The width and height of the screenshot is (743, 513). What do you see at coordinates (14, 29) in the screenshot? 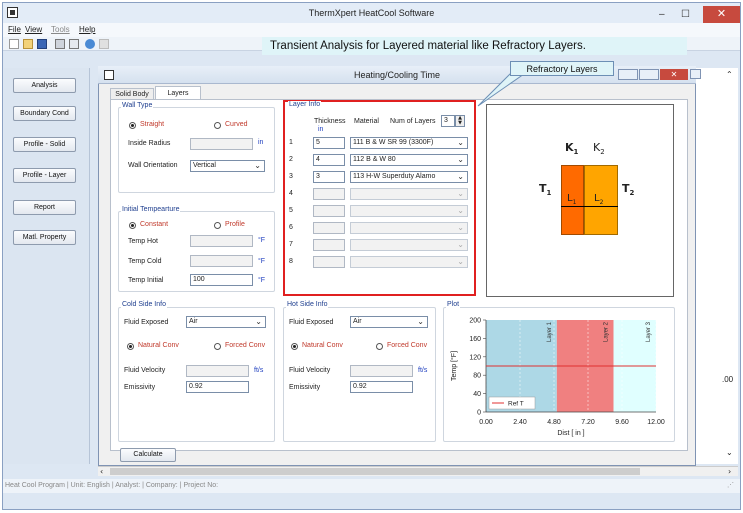
I see `menu-file: File` at bounding box center [14, 29].